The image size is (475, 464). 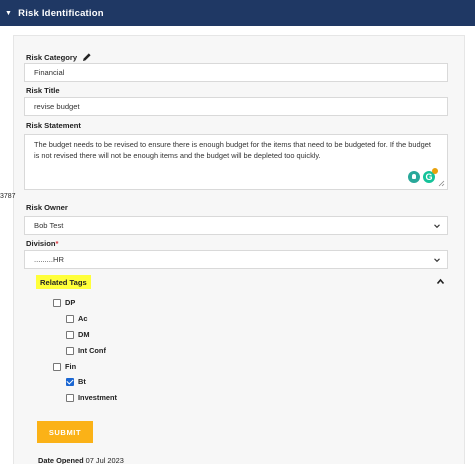 What do you see at coordinates (61, 13) in the screenshot?
I see `section-title: Risk Identification` at bounding box center [61, 13].